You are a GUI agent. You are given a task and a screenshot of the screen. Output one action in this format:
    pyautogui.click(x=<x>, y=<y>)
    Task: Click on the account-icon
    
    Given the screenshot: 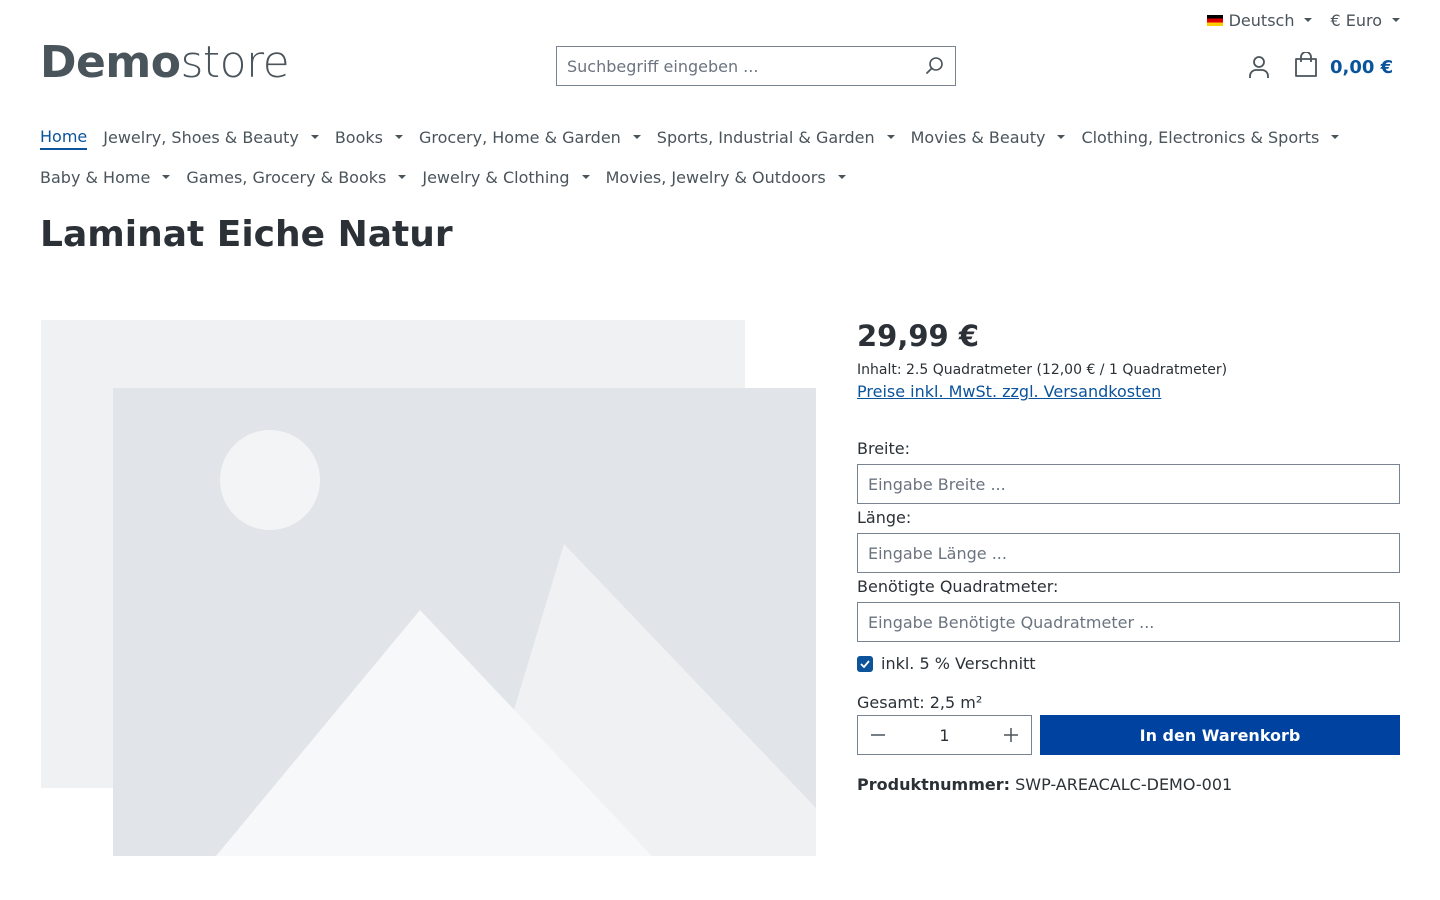 What is the action you would take?
    pyautogui.click(x=1259, y=67)
    